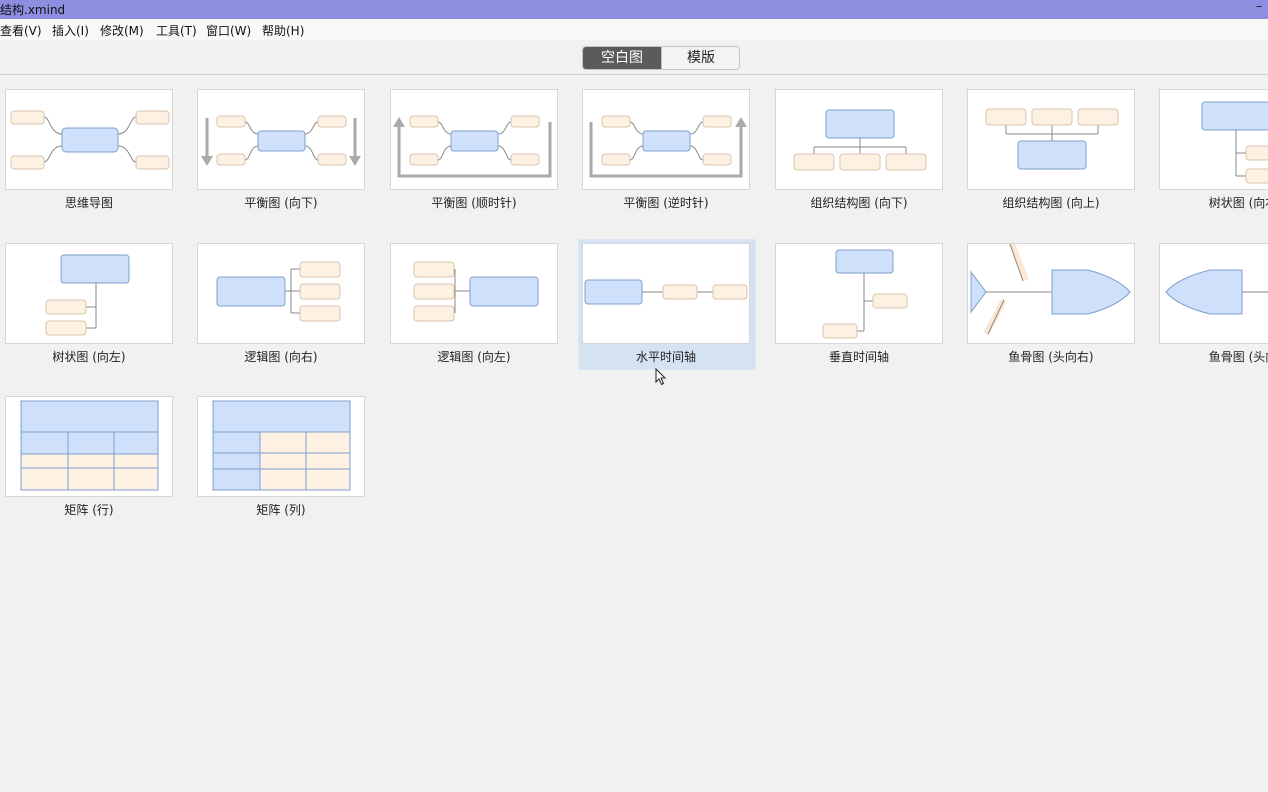 The height and width of the screenshot is (792, 1268). I want to click on header-divider, so click(634, 74).